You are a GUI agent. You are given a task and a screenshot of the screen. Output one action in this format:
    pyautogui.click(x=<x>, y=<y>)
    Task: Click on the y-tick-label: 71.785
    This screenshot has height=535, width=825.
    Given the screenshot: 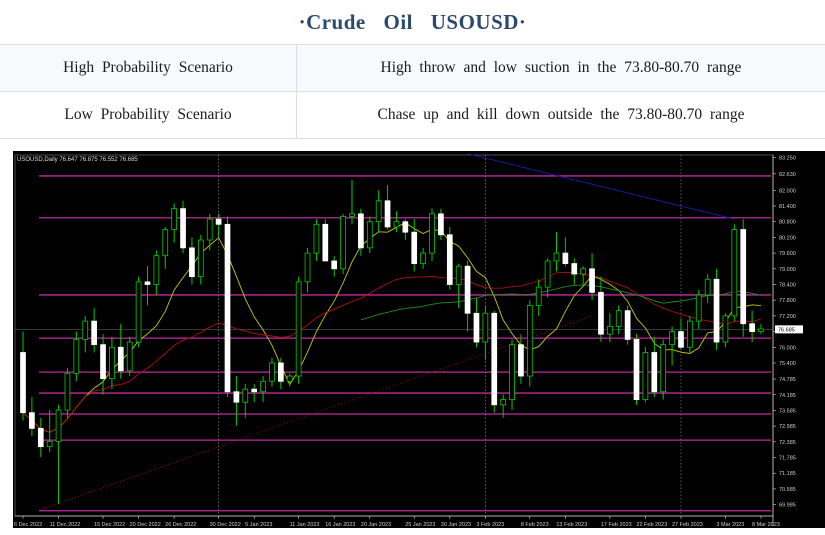 What is the action you would take?
    pyautogui.click(x=787, y=459)
    